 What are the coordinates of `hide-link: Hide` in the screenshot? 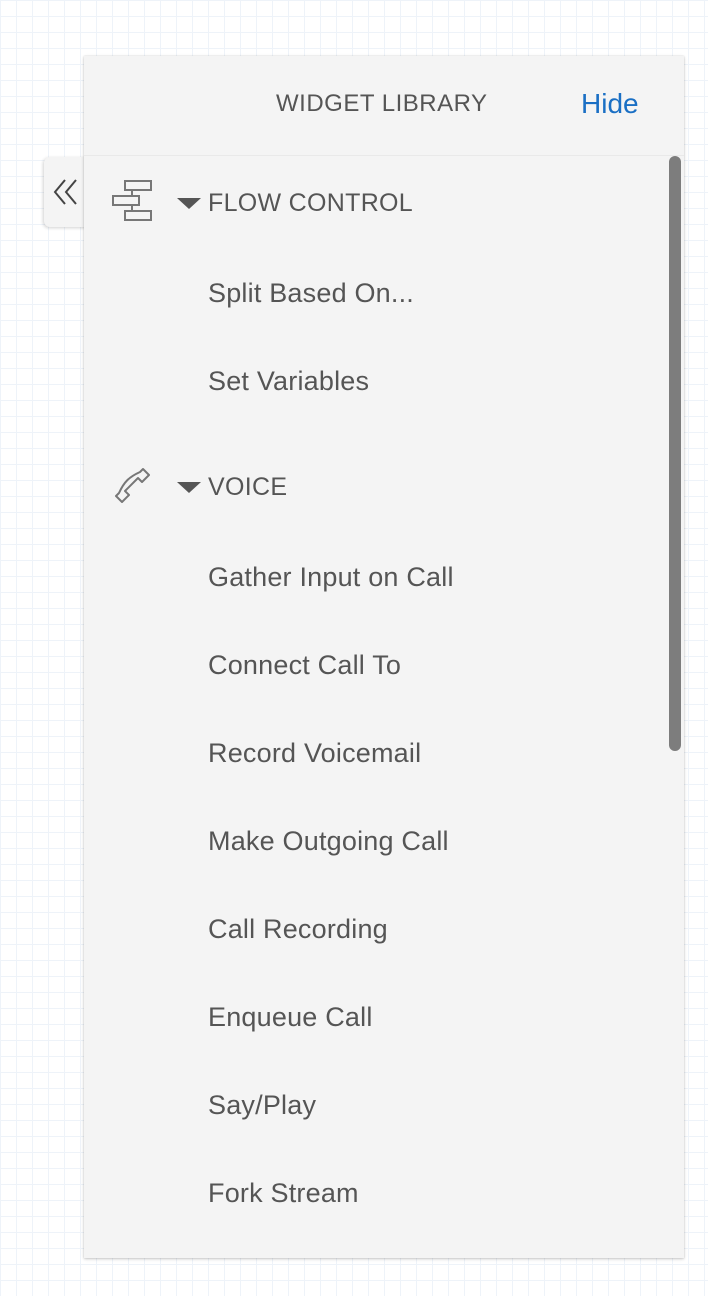 It's located at (610, 104).